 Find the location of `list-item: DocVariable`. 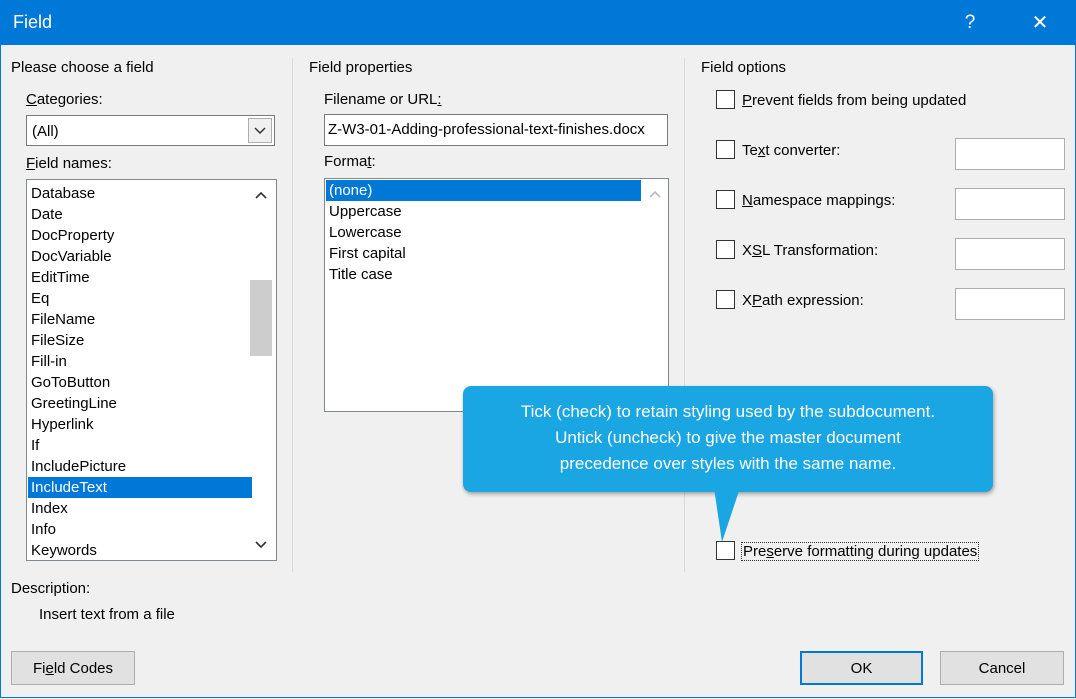

list-item: DocVariable is located at coordinates (71, 256).